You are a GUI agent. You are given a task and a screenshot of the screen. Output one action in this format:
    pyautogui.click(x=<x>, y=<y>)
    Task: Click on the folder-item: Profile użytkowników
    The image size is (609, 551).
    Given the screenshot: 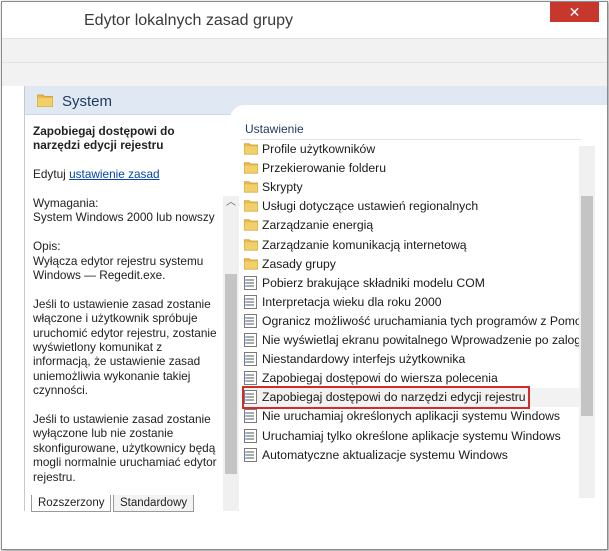 What is the action you would take?
    pyautogui.click(x=410, y=149)
    